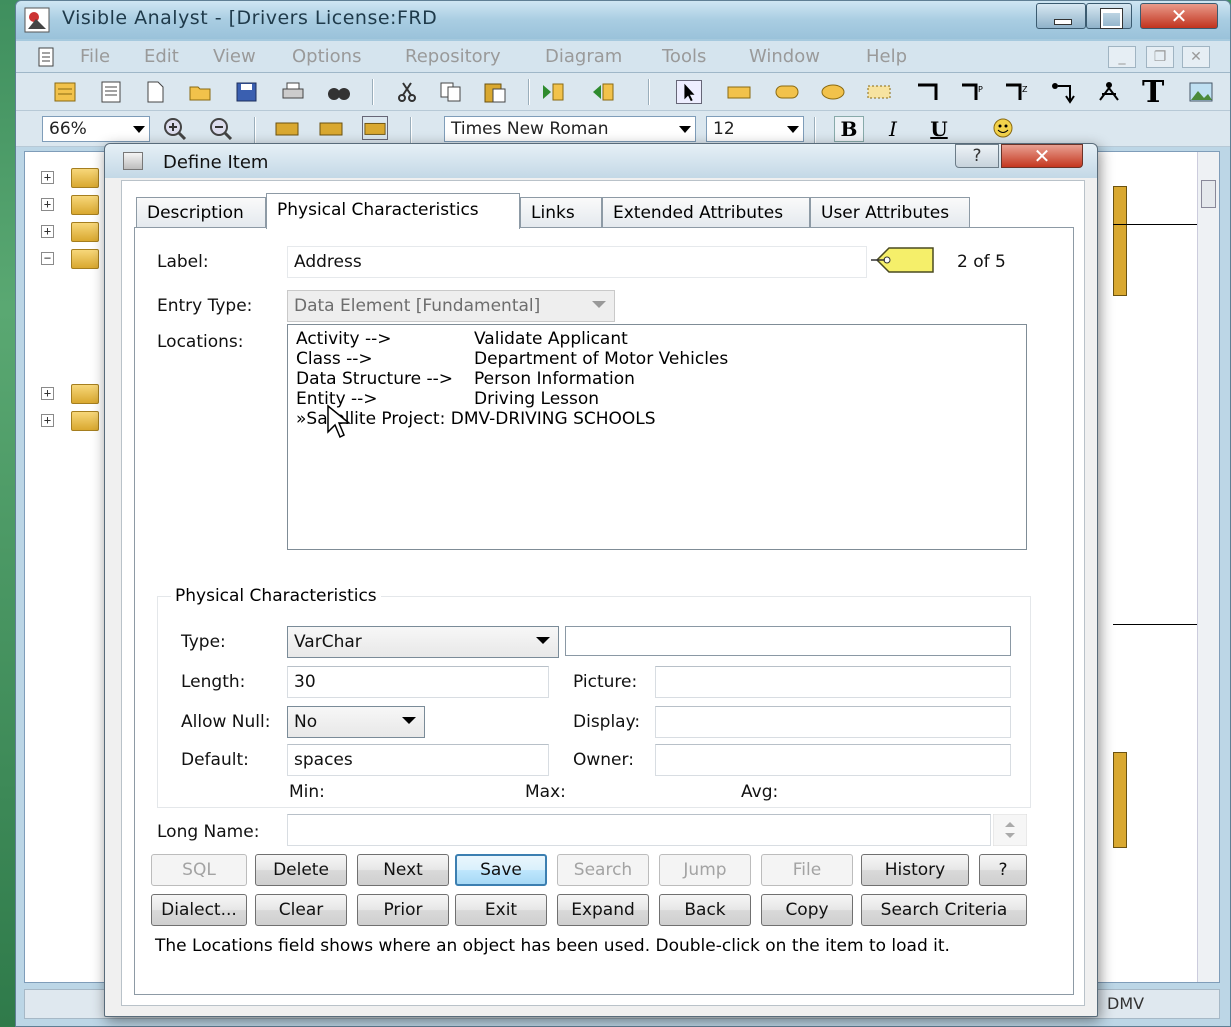  What do you see at coordinates (175, 128) in the screenshot?
I see `zoom-in-icon` at bounding box center [175, 128].